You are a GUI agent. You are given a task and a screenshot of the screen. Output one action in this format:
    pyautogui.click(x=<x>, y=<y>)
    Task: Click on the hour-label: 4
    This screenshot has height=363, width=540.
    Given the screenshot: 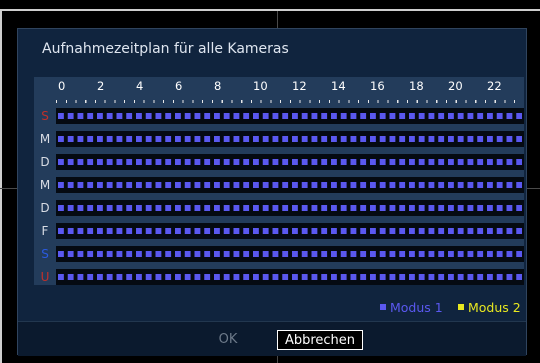 What is the action you would take?
    pyautogui.click(x=140, y=86)
    